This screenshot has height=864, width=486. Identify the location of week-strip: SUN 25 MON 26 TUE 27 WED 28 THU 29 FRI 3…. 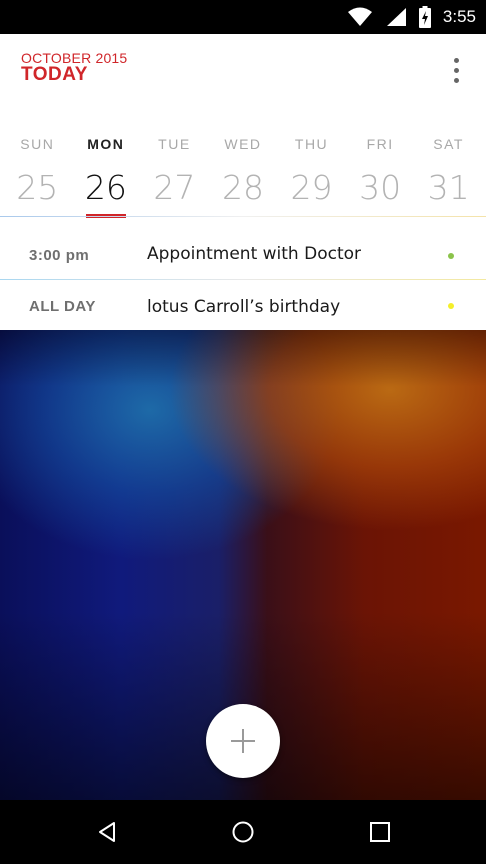
(243, 176).